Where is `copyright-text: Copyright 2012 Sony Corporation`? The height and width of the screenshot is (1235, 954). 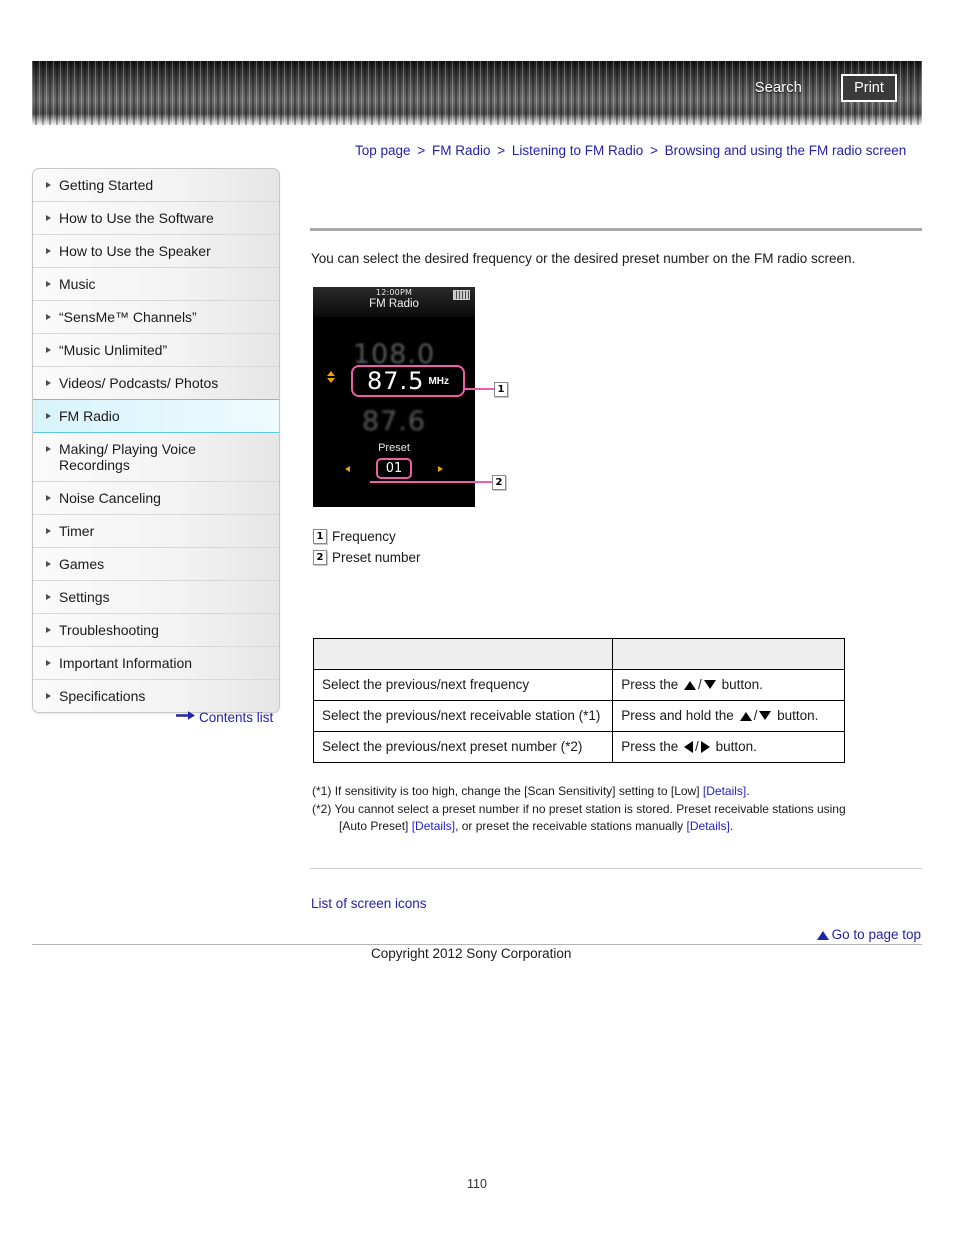
copyright-text: Copyright 2012 Sony Corporation is located at coordinates (471, 953).